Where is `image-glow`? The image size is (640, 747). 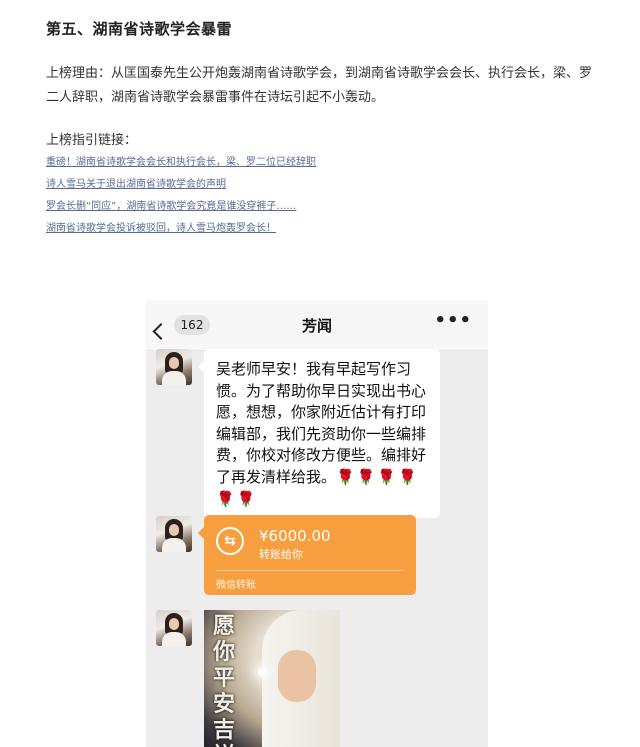
image-glow is located at coordinates (262, 672).